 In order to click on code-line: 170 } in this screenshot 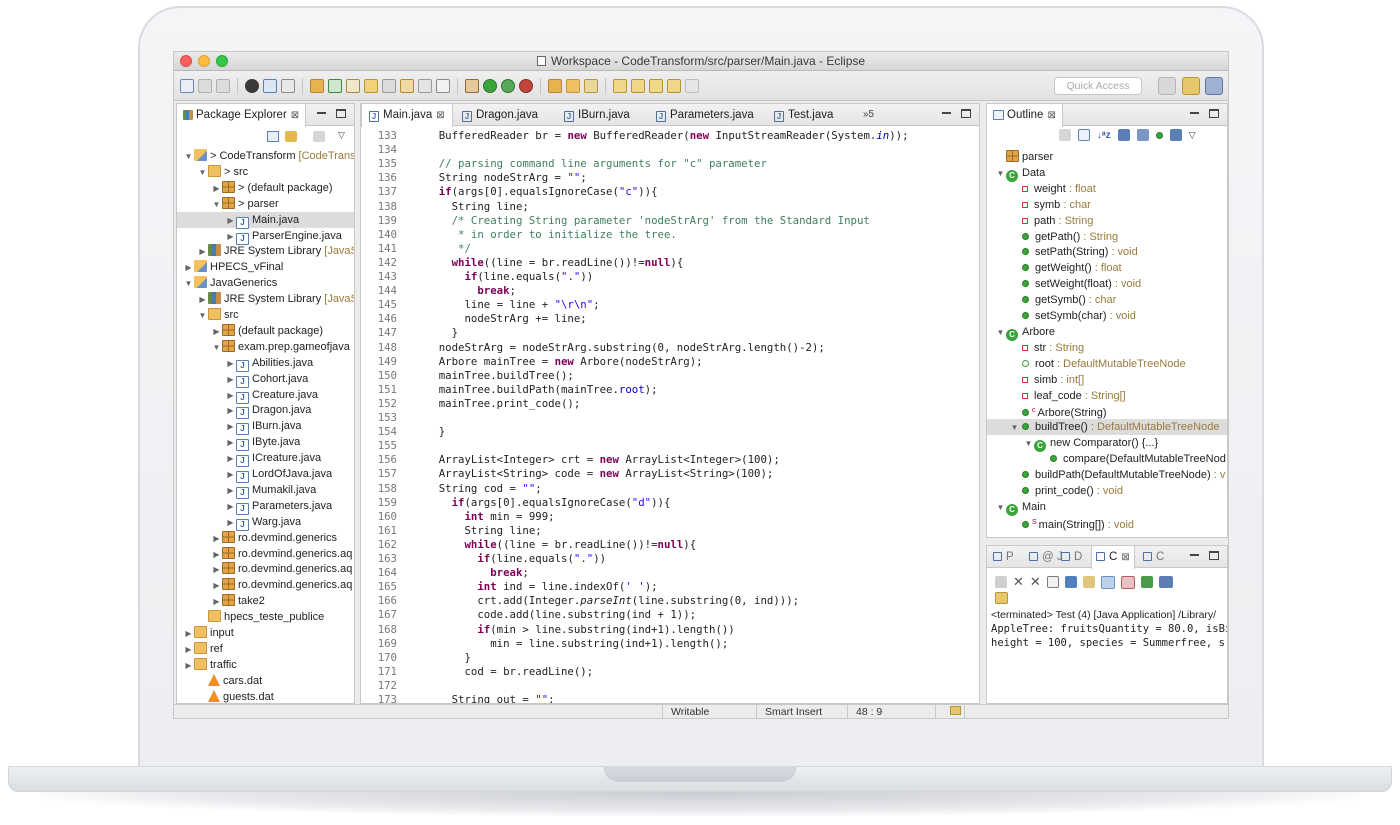, I will do `click(670, 658)`.